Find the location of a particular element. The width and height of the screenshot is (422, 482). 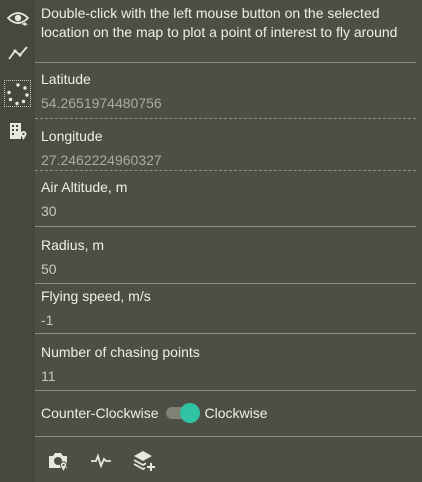

longitude-field: Longitude 27.2462224960327 is located at coordinates (228, 148).